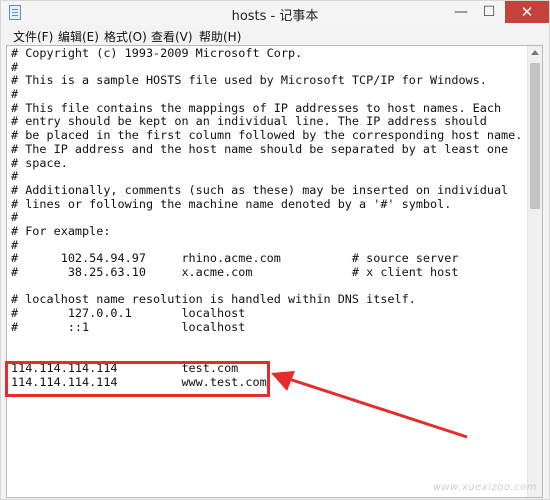  I want to click on text-line: # space., so click(266, 163).